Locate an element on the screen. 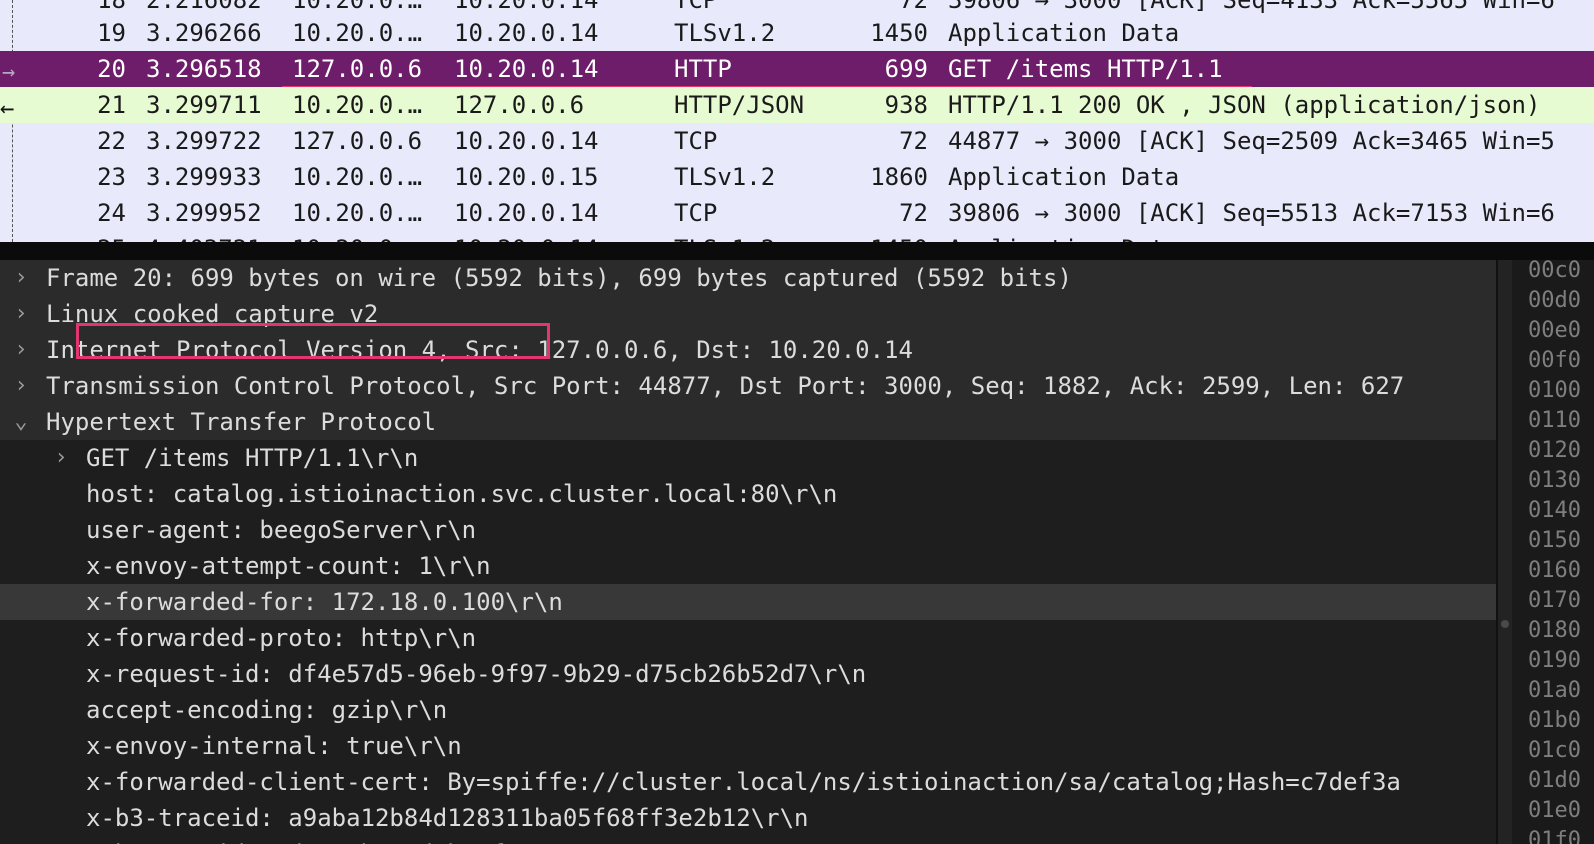  tree-item-header: x-forwarded-proto: http\r\n is located at coordinates (748, 638).